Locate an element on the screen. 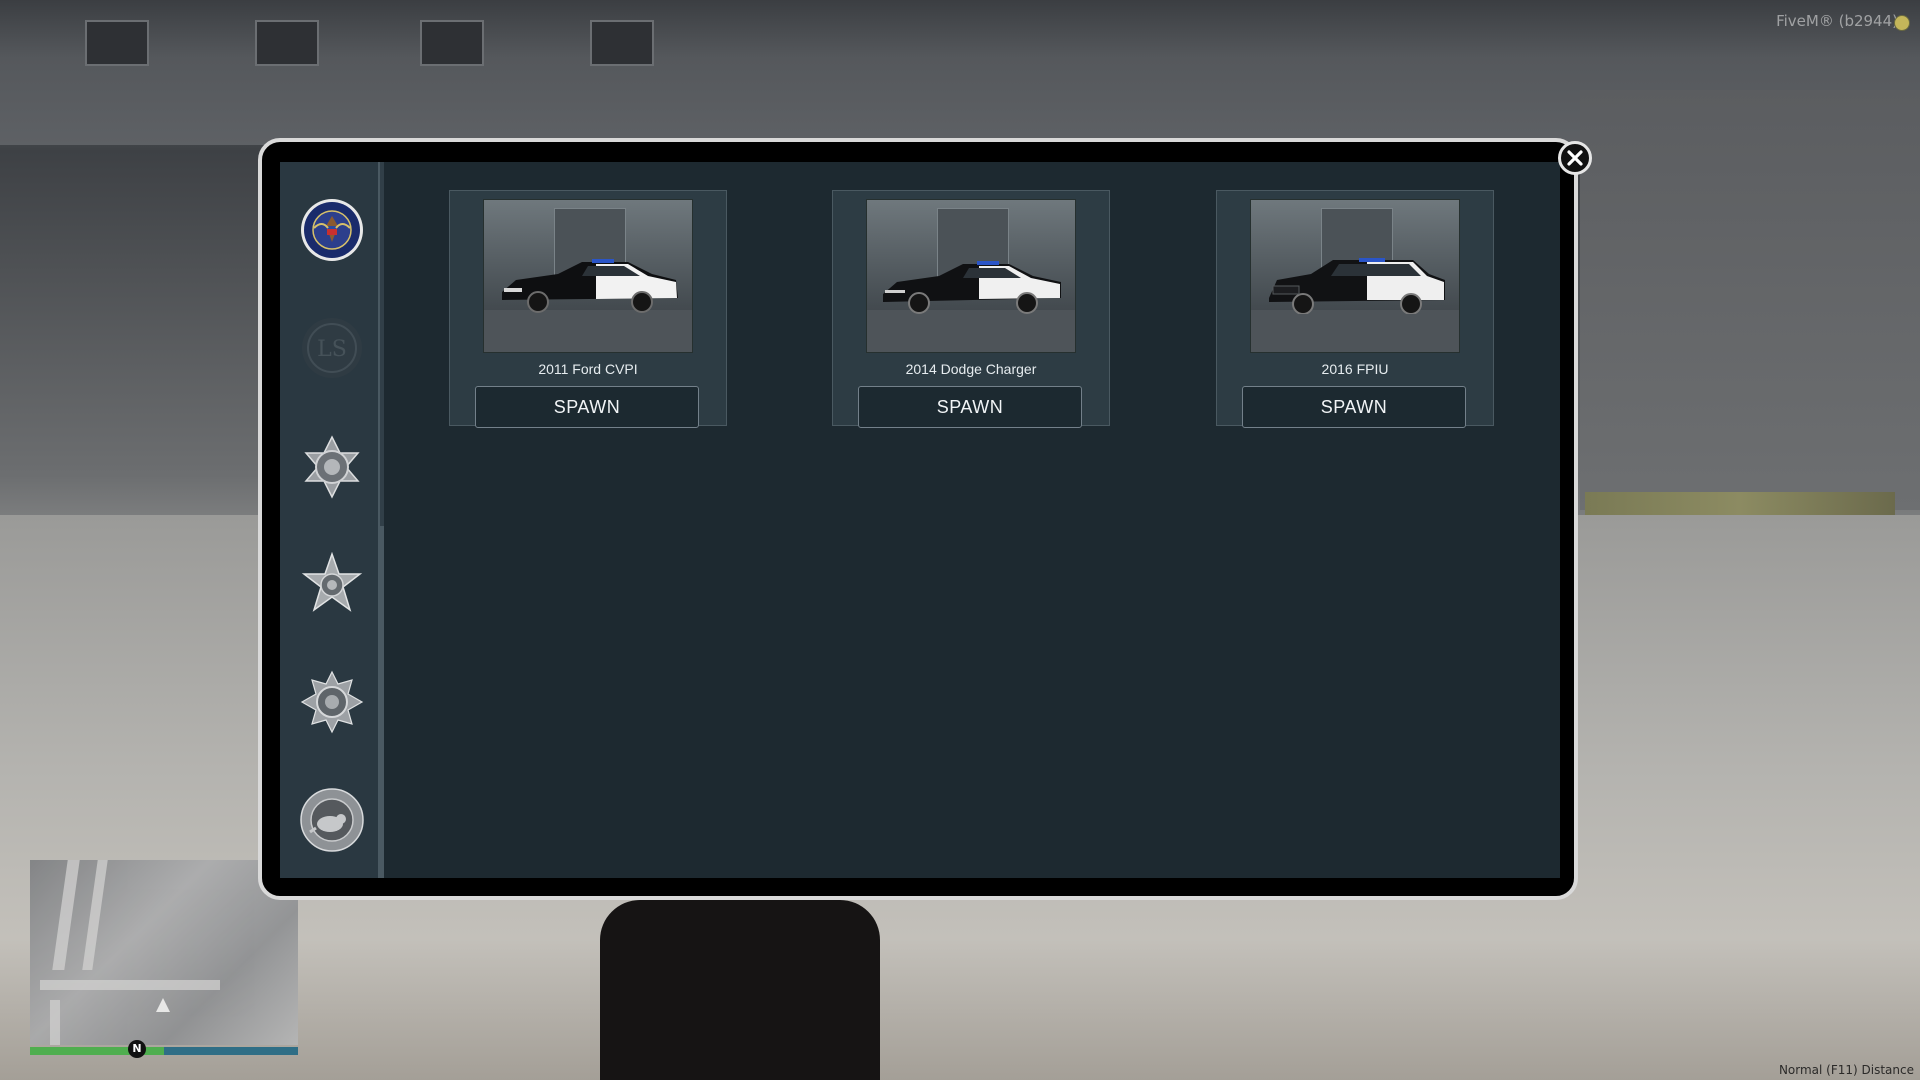 The image size is (1920, 1080). vehicle-card-dodge-charger: 2014 Dodge Charger SPAWN is located at coordinates (971, 309).